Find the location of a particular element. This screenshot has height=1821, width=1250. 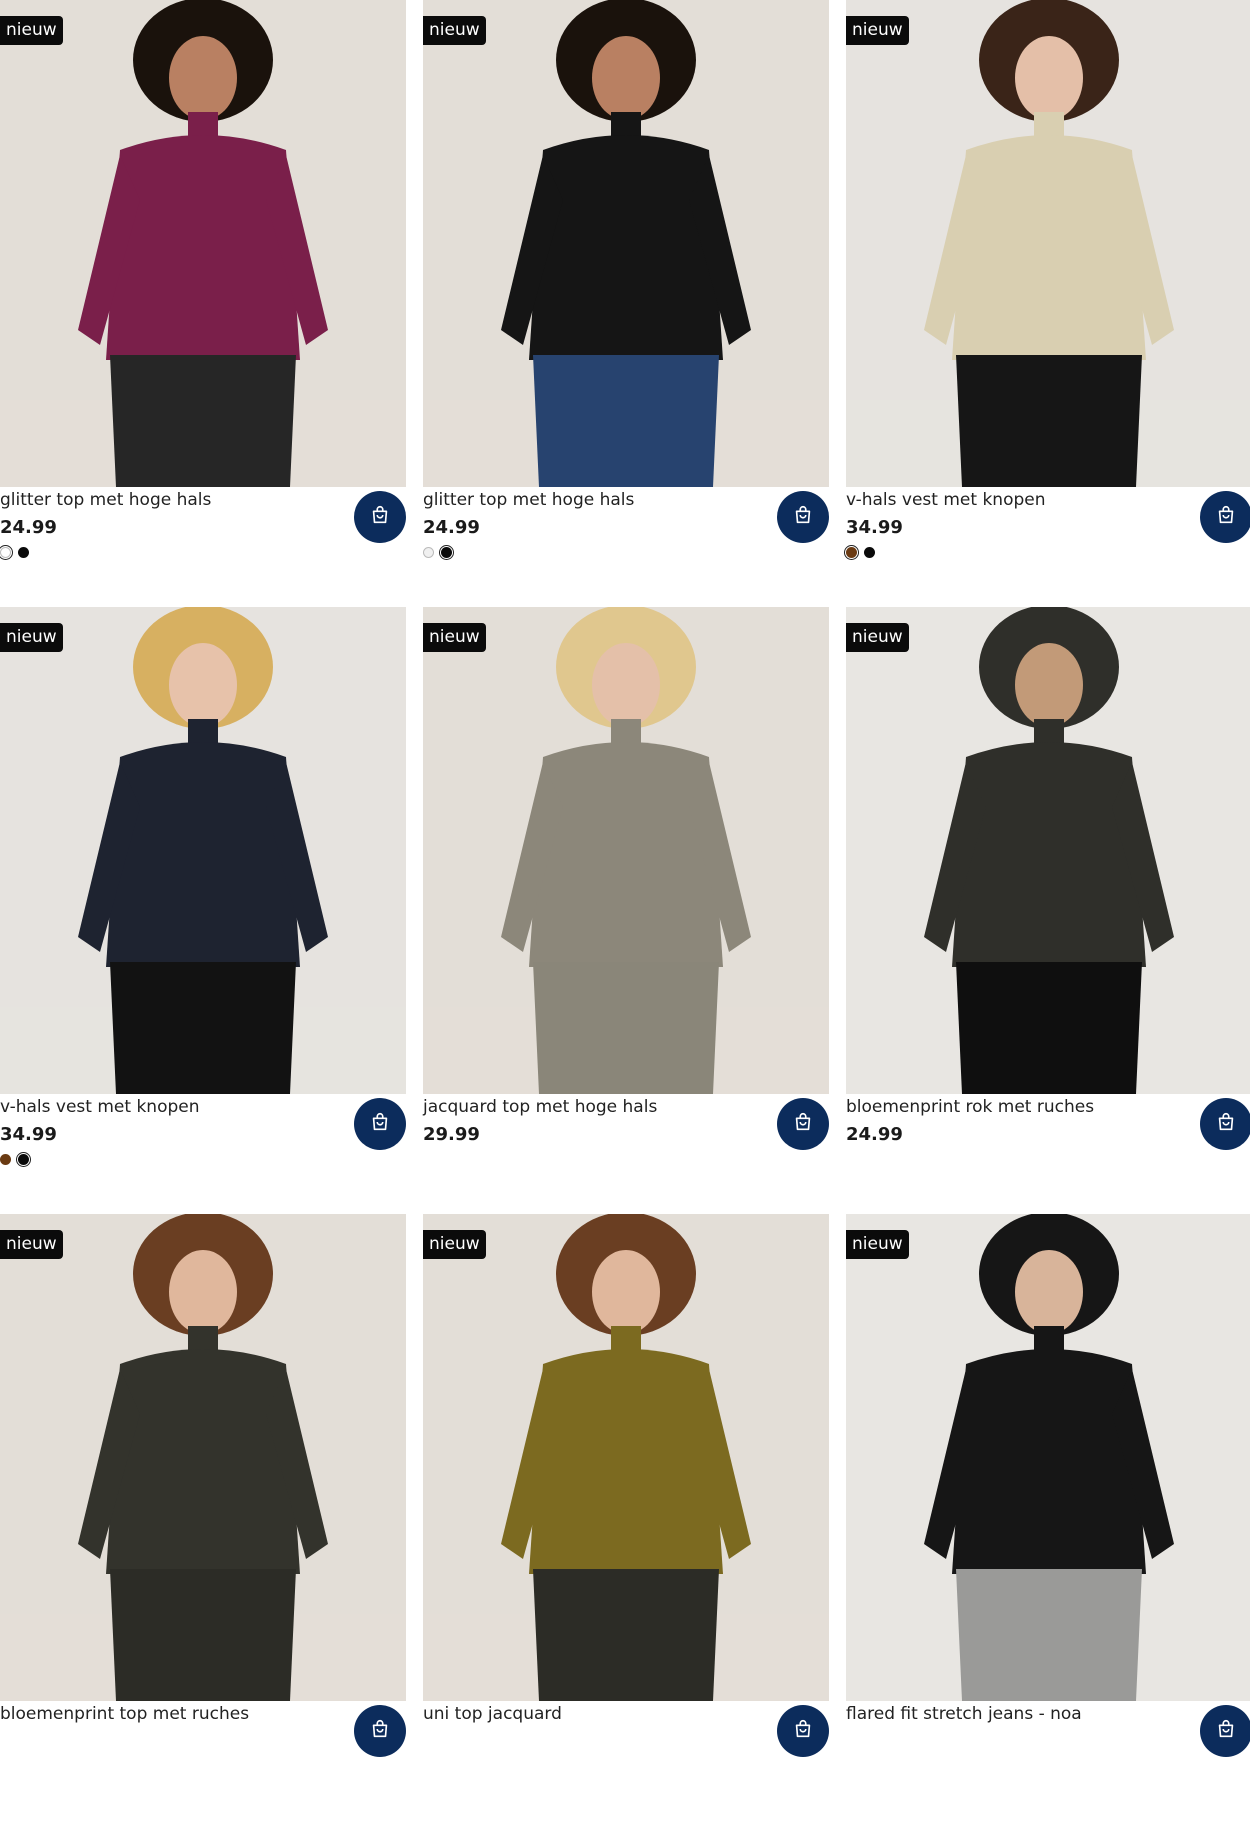

product-price: 29.99 is located at coordinates (451, 1134).